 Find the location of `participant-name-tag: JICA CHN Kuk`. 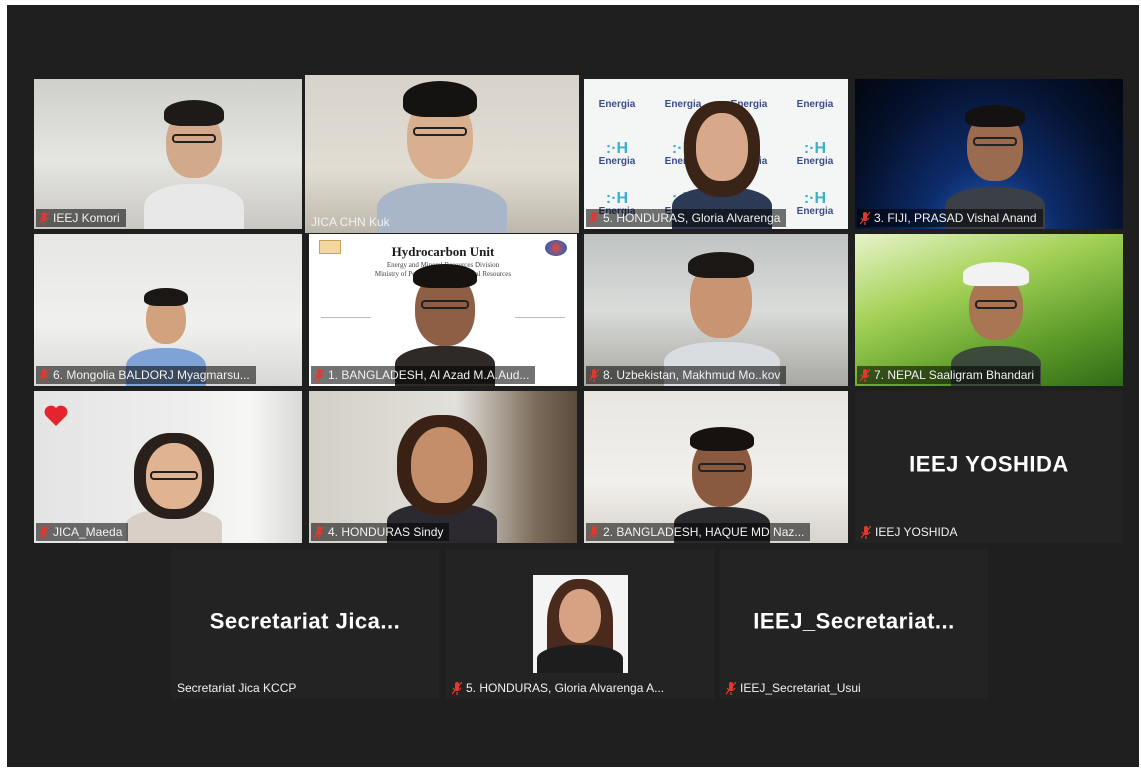

participant-name-tag: JICA CHN Kuk is located at coordinates (351, 222).